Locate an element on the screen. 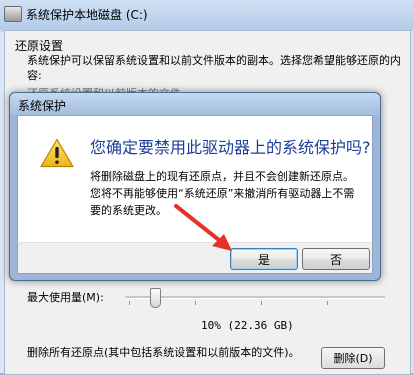 The image size is (413, 375). restore-settings-description: 系统保护可以保留系统设置和以前文件版本的副本。选择您希望能够还原的内容: is located at coordinates (214, 68).